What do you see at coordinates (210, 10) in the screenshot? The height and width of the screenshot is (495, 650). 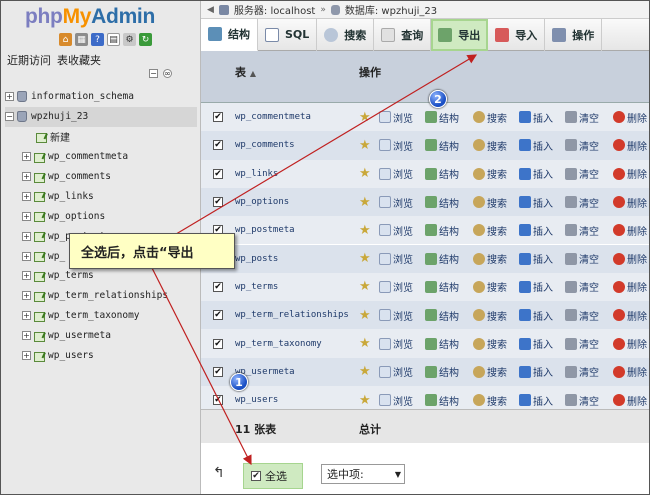 I see `collapse-arrow-icon: ◀` at bounding box center [210, 10].